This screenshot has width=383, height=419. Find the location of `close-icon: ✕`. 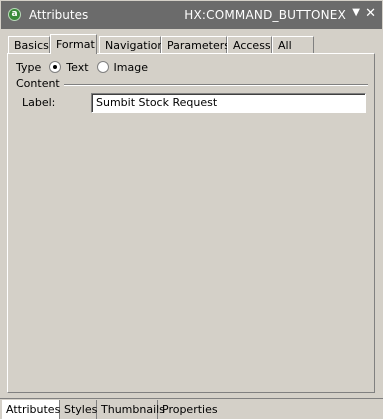

close-icon: ✕ is located at coordinates (370, 13).